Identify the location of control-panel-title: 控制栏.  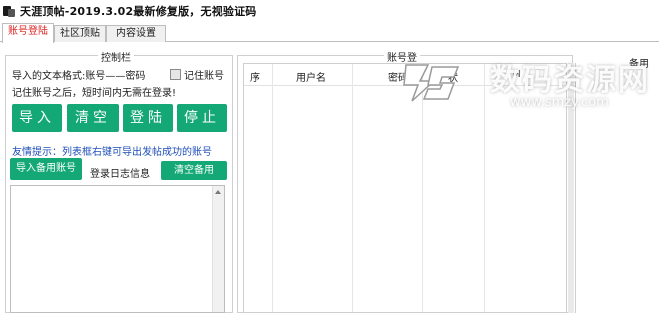
(116, 56).